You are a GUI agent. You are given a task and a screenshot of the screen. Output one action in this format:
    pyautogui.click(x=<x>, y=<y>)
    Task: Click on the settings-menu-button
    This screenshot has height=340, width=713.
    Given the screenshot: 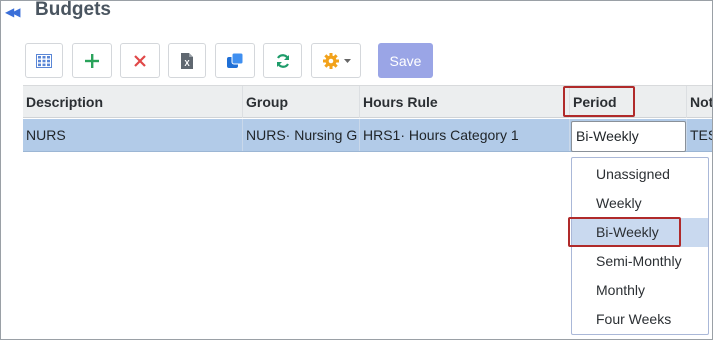 What is the action you would take?
    pyautogui.click(x=336, y=60)
    